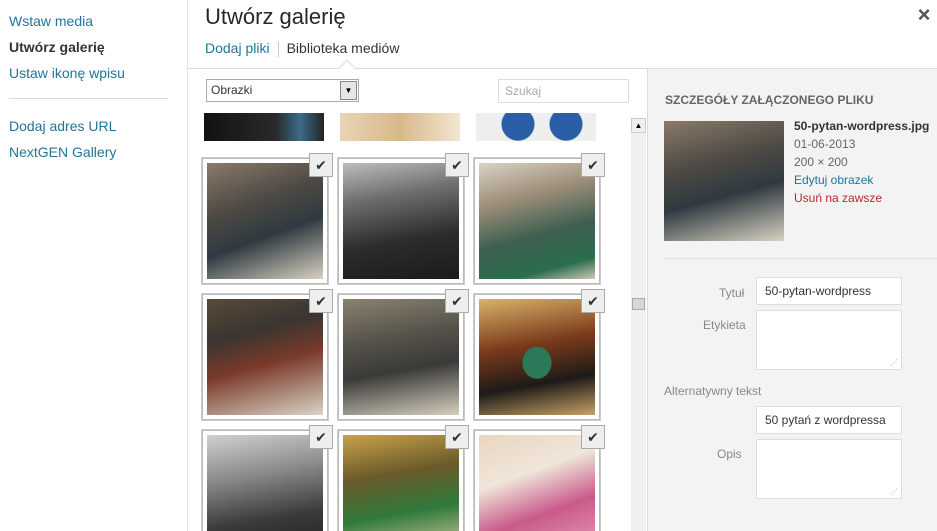 Image resolution: width=937 pixels, height=531 pixels. I want to click on grid-scrollbar: ▲, so click(638, 324).